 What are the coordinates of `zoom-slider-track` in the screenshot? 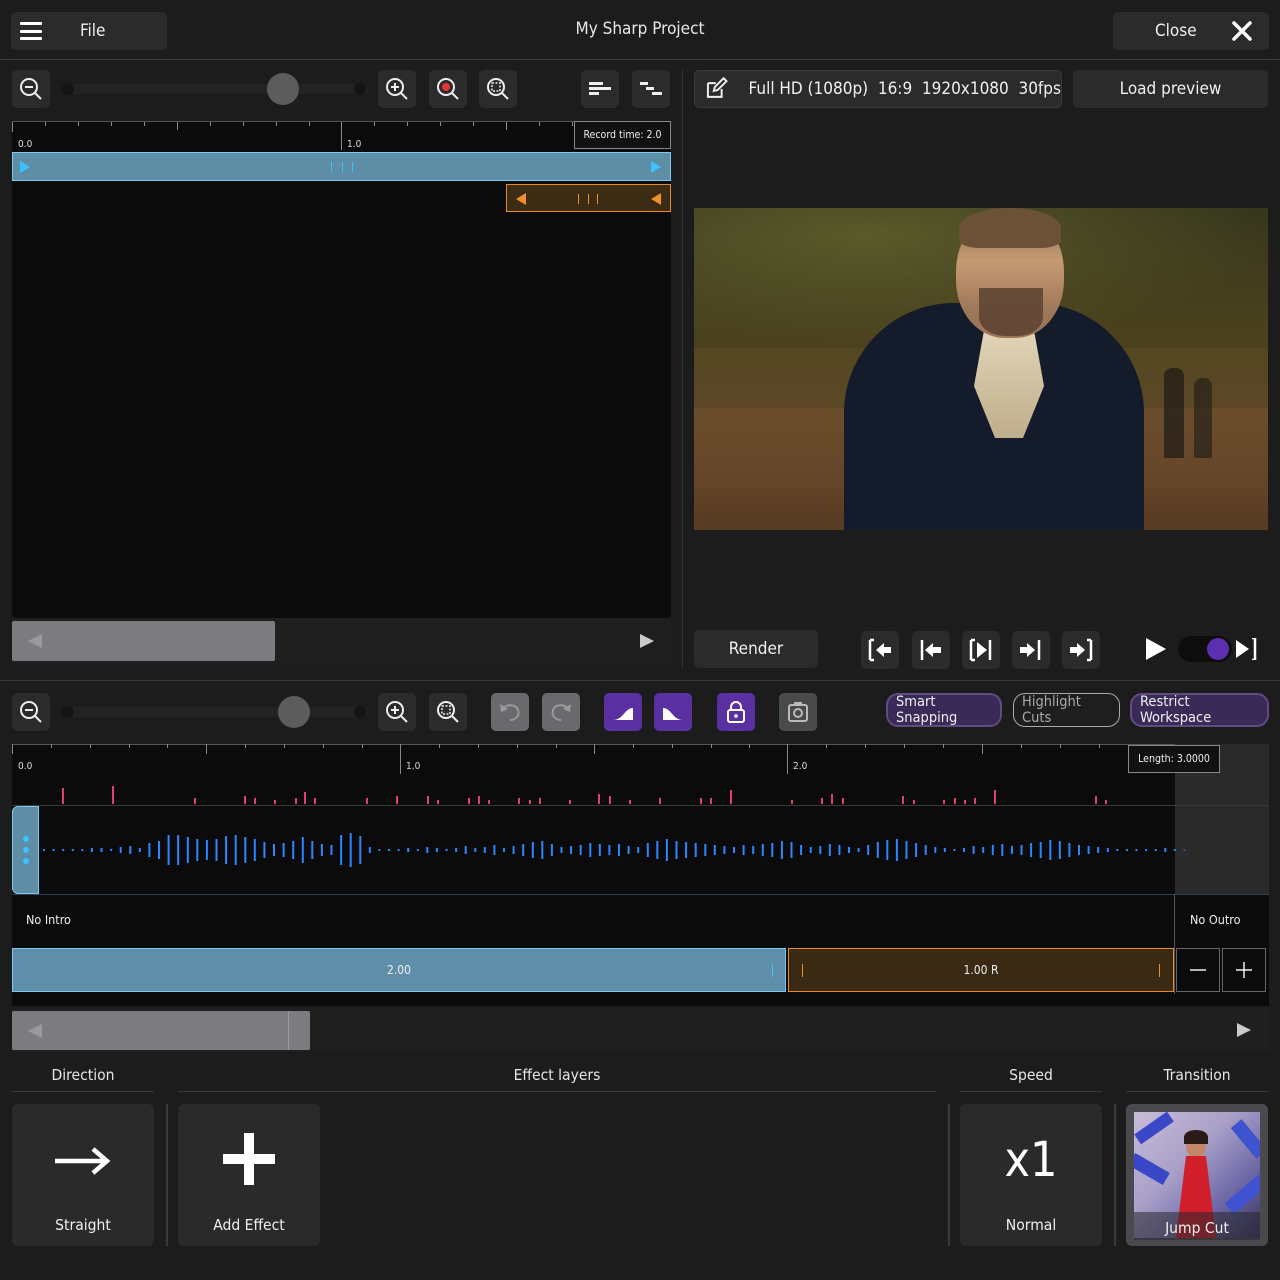 It's located at (215, 89).